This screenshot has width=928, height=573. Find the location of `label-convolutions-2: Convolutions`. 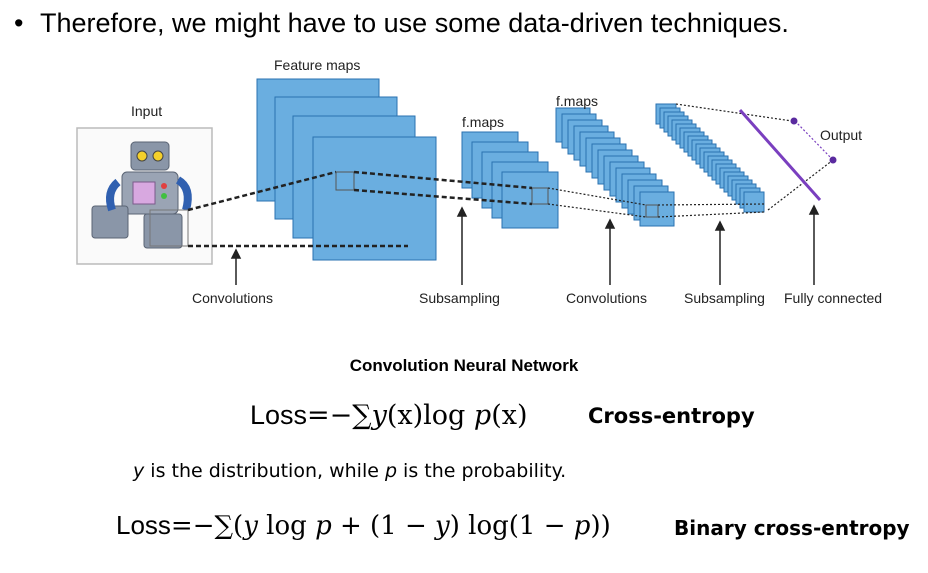

label-convolutions-2: Convolutions is located at coordinates (606, 298).